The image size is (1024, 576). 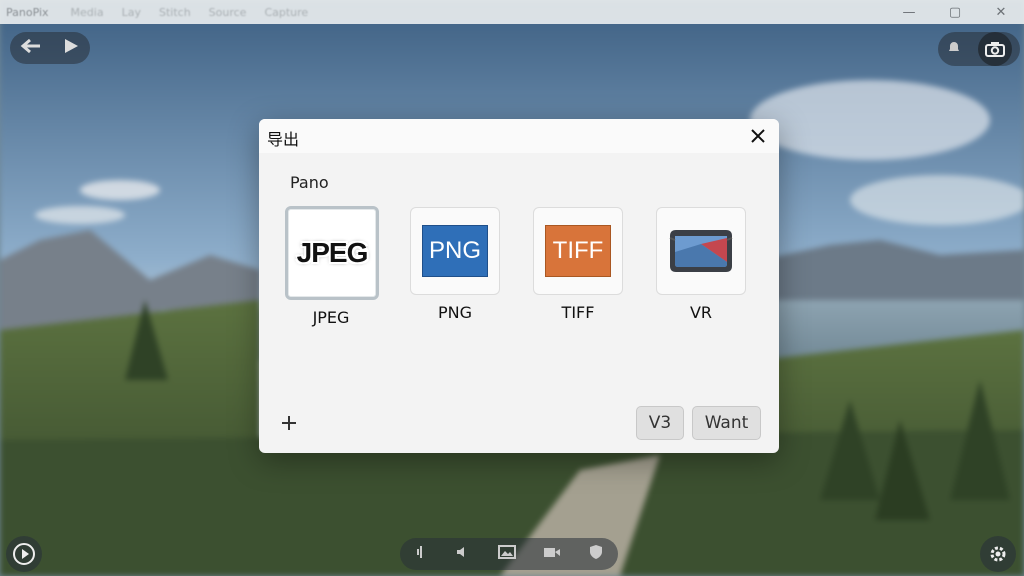 I want to click on play-circle-icon, so click(x=24, y=554).